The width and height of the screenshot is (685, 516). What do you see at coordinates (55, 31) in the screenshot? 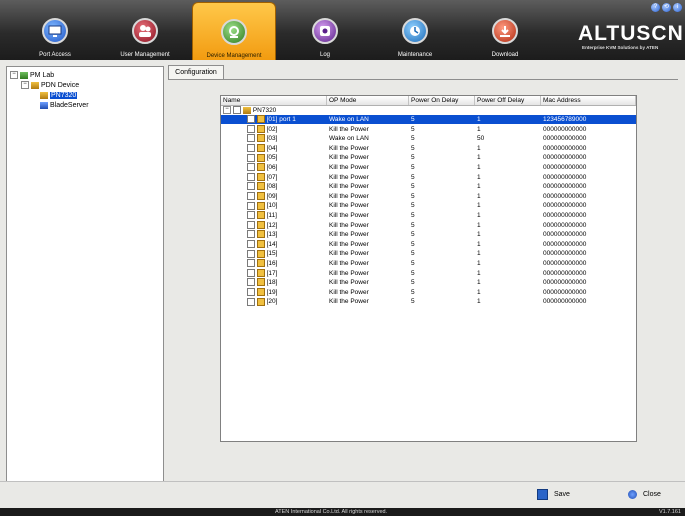
I see `nav-port-access: Port Access` at bounding box center [55, 31].